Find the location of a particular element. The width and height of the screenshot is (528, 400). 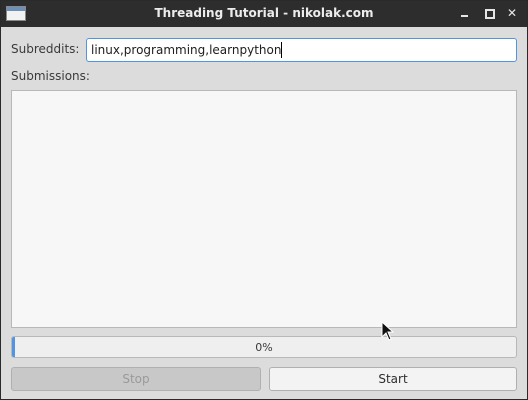

stop-button: Stop is located at coordinates (136, 379).